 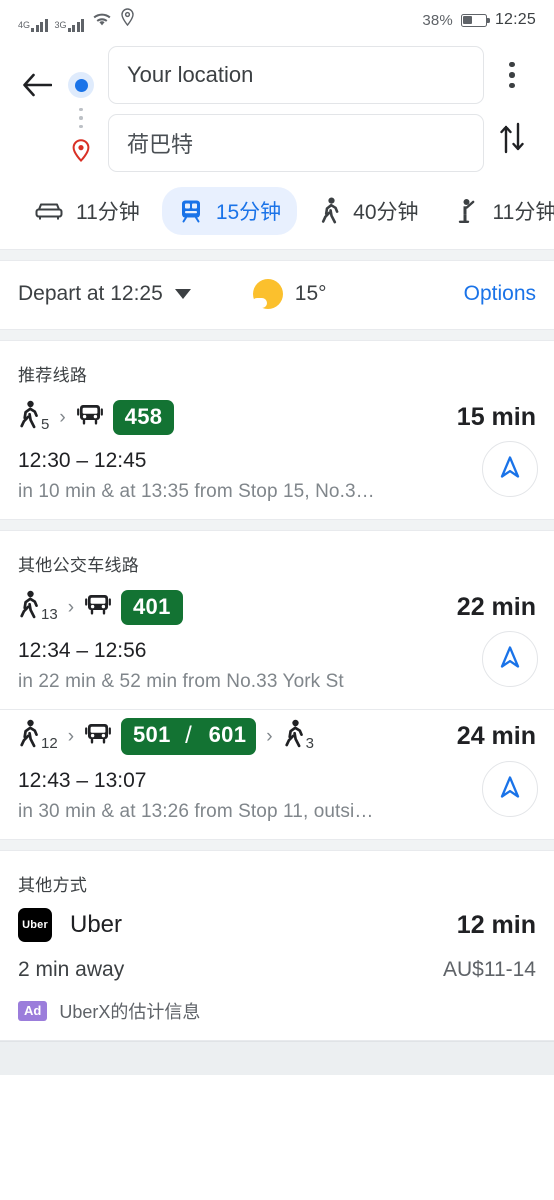 What do you see at coordinates (496, 924) in the screenshot?
I see `uber-duration: 12 min` at bounding box center [496, 924].